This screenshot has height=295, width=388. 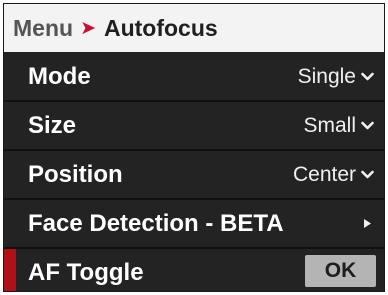 I want to click on ok-button: OK, so click(x=340, y=271).